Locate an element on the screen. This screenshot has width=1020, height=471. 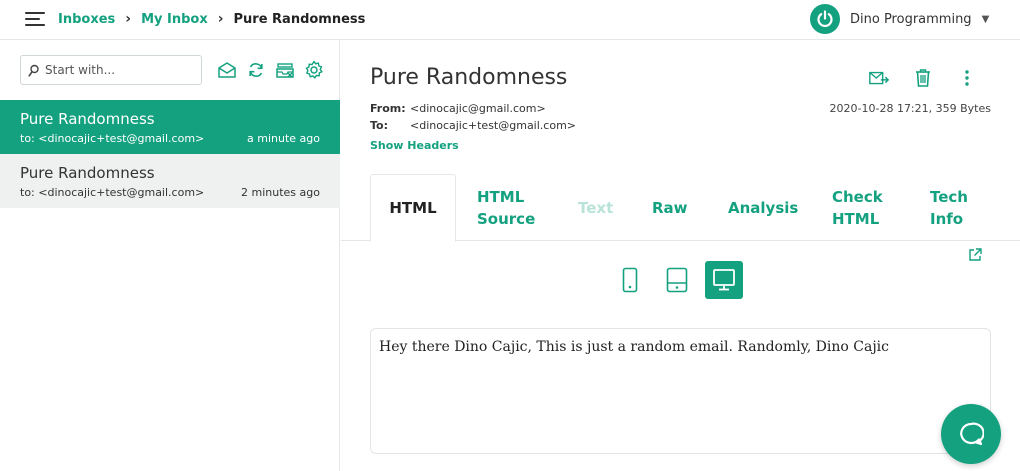
tab-analysis: Analysis is located at coordinates (763, 207).